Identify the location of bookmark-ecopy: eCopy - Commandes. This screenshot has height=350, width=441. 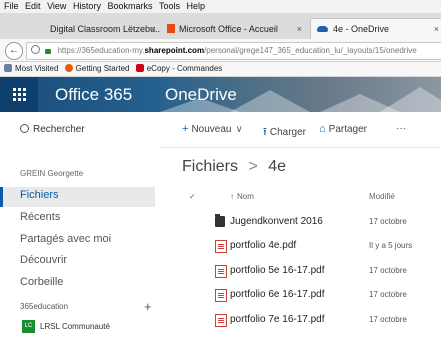
(179, 69).